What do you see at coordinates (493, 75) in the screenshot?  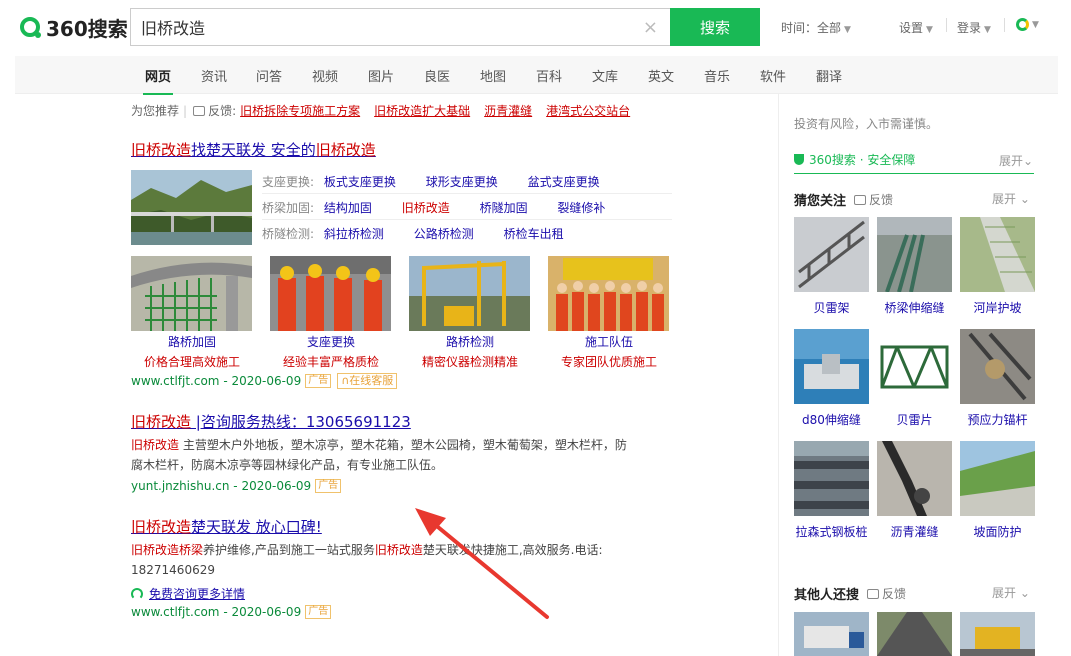 I see `tab-map: 地图` at bounding box center [493, 75].